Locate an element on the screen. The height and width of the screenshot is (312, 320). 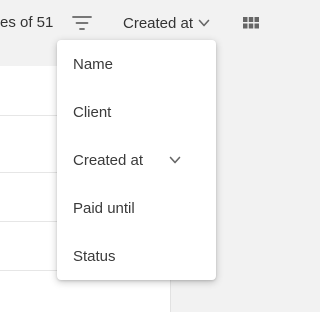
filter-icon is located at coordinates (82, 23).